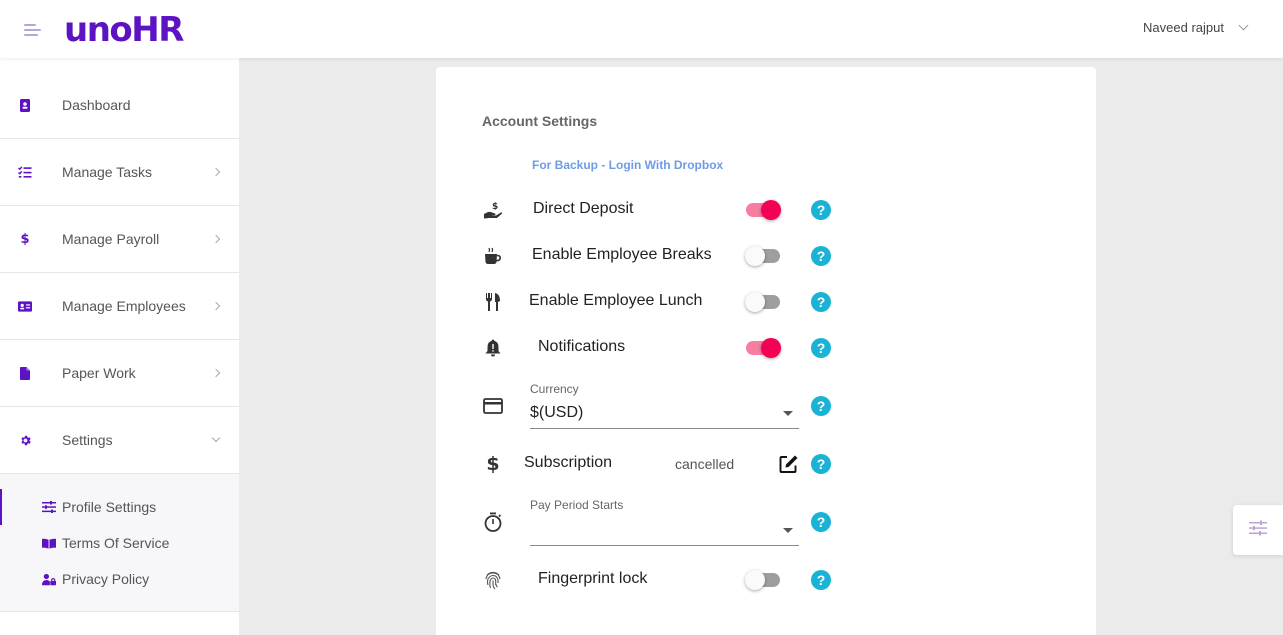 This screenshot has width=1283, height=635. Describe the element at coordinates (109, 507) in the screenshot. I see `sidebar-subitem-label: Profile Settings` at that location.